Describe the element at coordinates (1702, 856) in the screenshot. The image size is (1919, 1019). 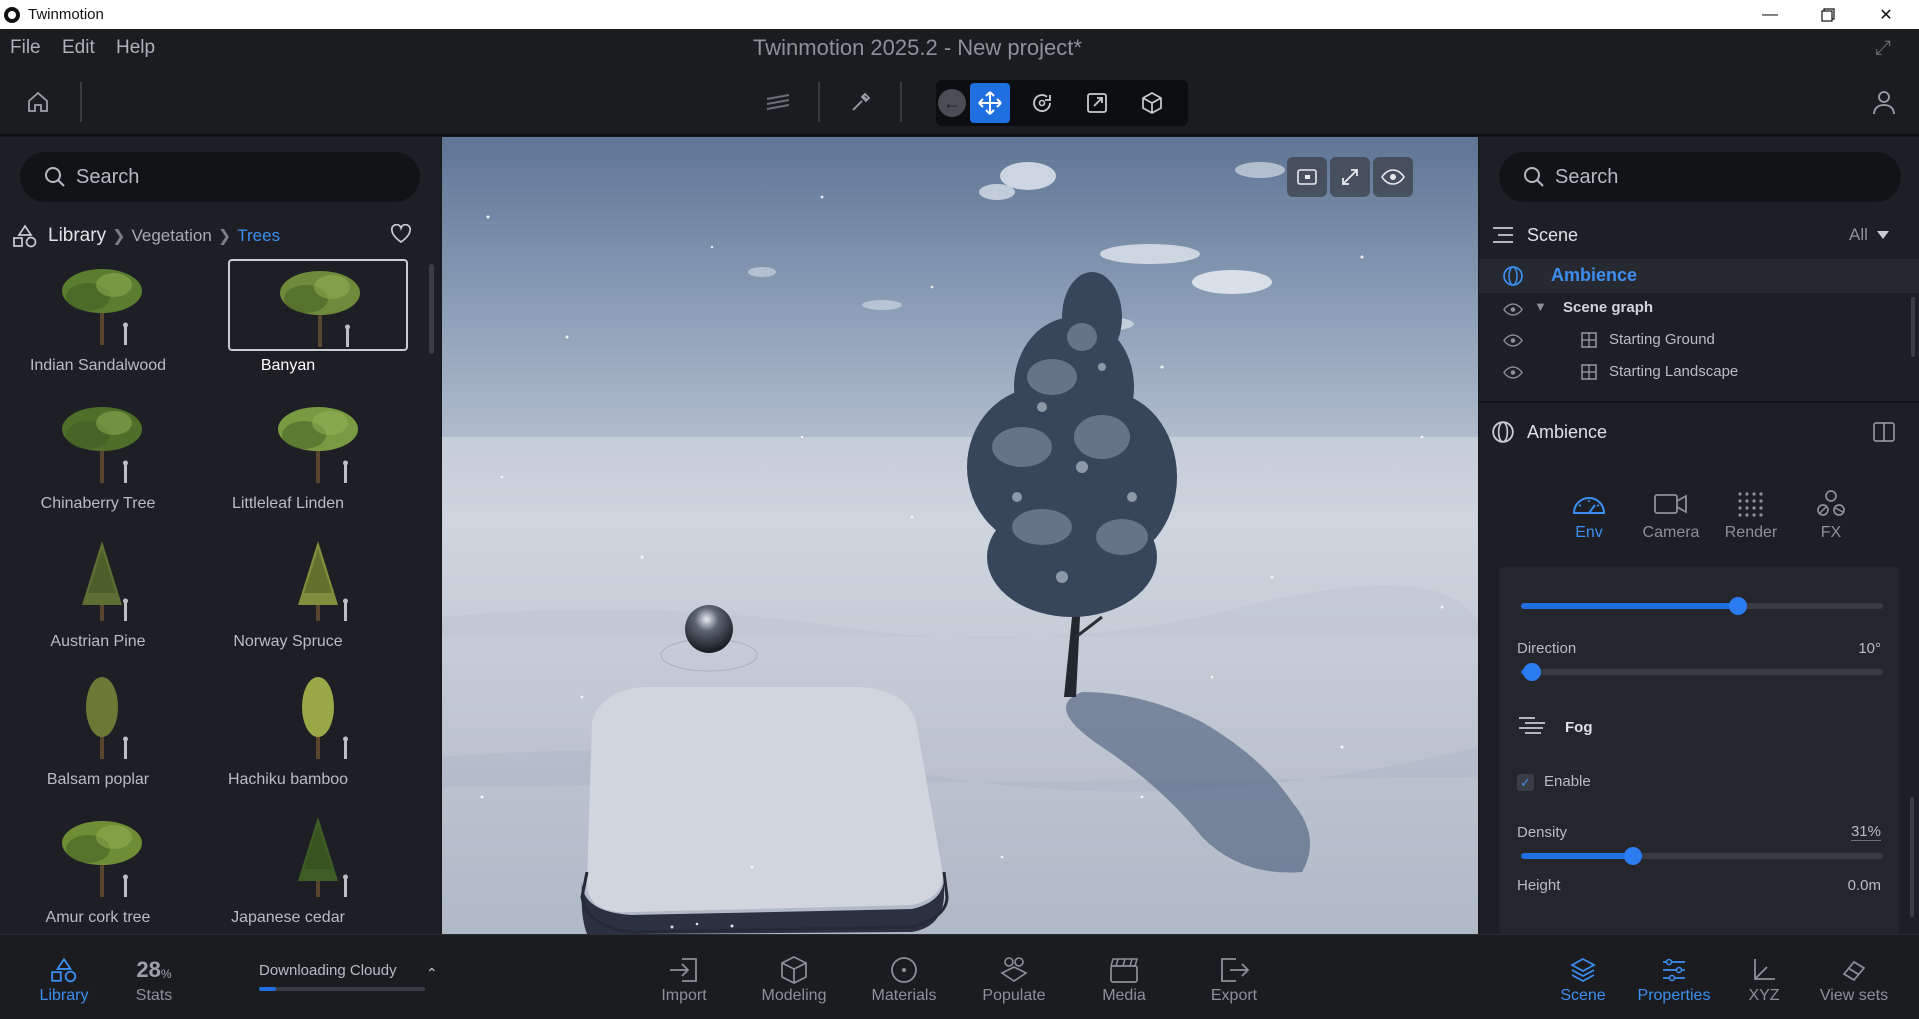
I see `density-slider` at that location.